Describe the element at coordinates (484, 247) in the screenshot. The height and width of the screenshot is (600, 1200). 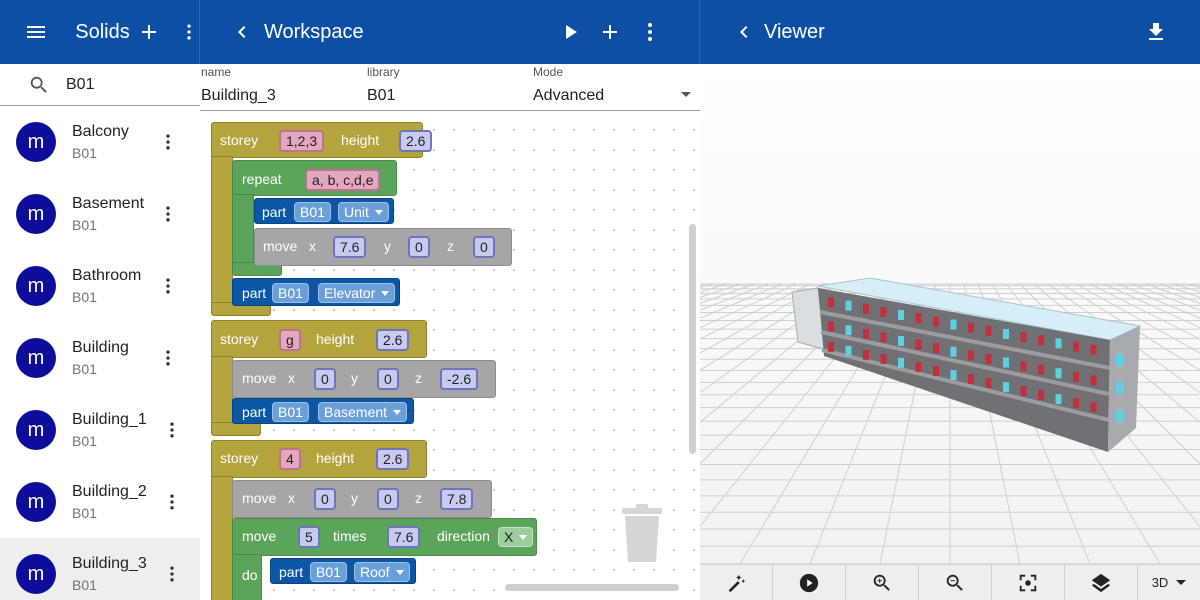
I see `z-input: 0` at that location.